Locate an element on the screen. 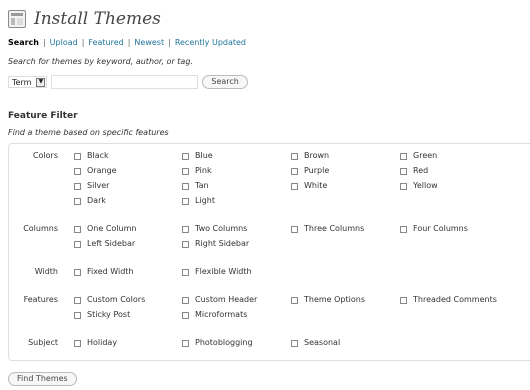 The width and height of the screenshot is (530, 390). page-title: Install Themes is located at coordinates (97, 19).